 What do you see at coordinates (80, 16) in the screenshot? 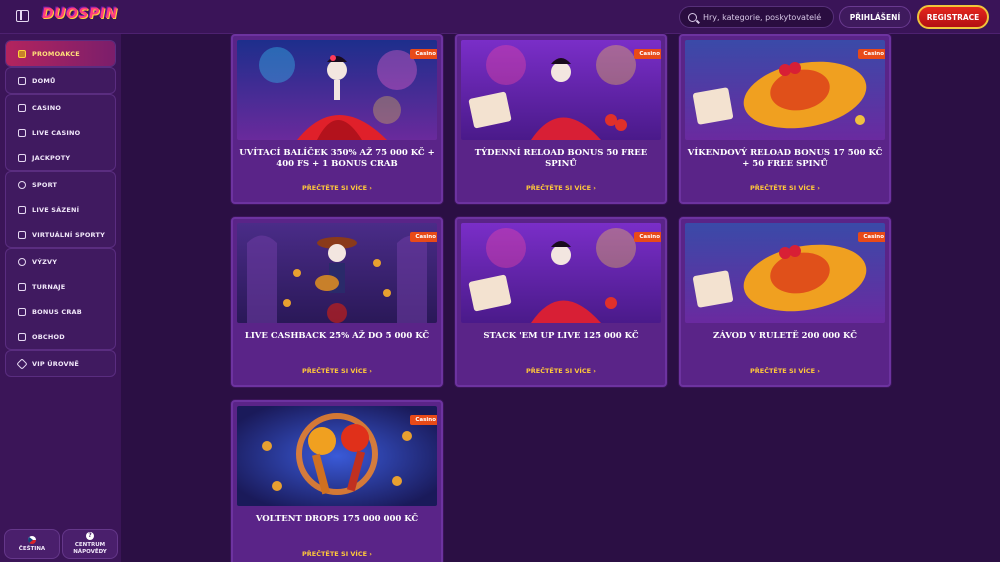
I see `logo: DUOSPIN` at bounding box center [80, 16].